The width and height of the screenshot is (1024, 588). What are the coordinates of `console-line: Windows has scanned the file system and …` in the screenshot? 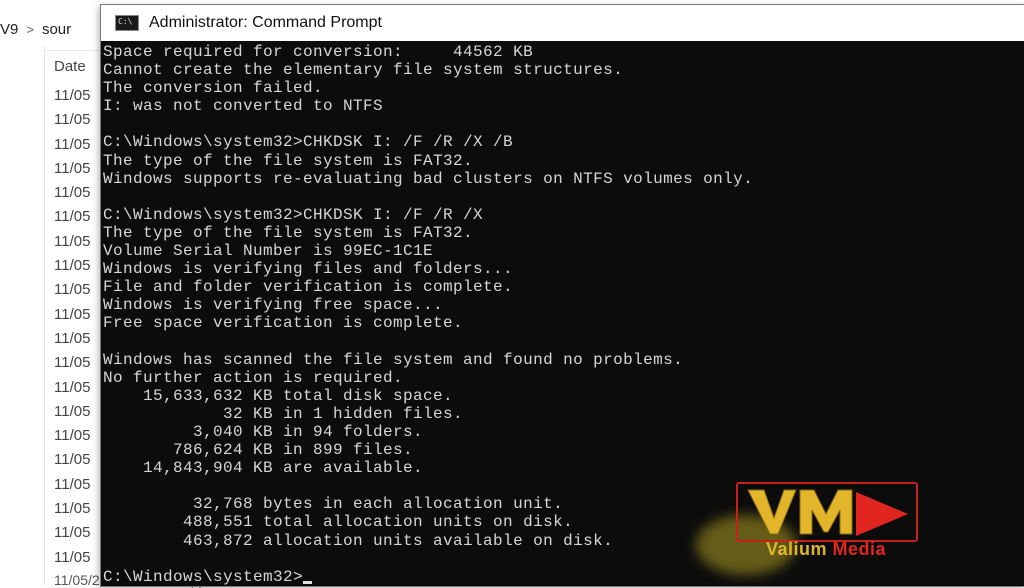 It's located at (393, 359).